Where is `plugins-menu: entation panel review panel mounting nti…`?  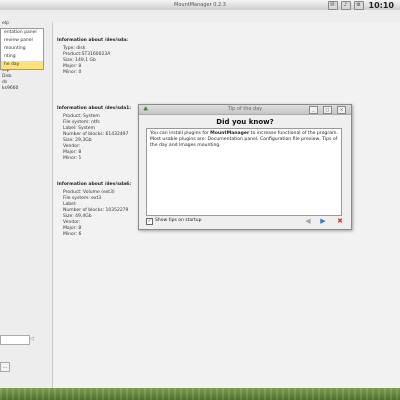
plugins-menu: entation panel review panel mounting nti… is located at coordinates (22, 49).